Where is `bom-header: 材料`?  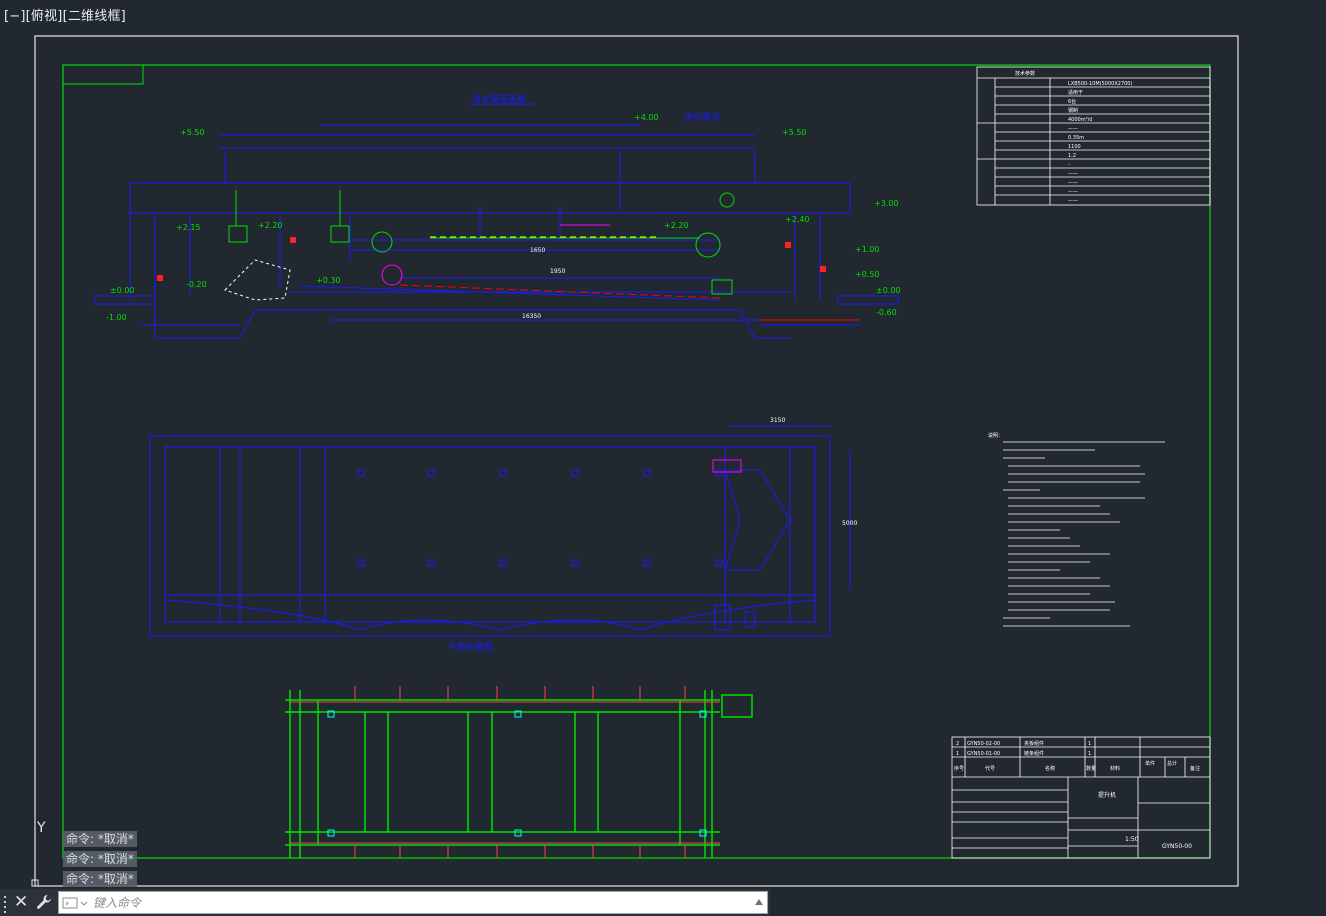 bom-header: 材料 is located at coordinates (1115, 768).